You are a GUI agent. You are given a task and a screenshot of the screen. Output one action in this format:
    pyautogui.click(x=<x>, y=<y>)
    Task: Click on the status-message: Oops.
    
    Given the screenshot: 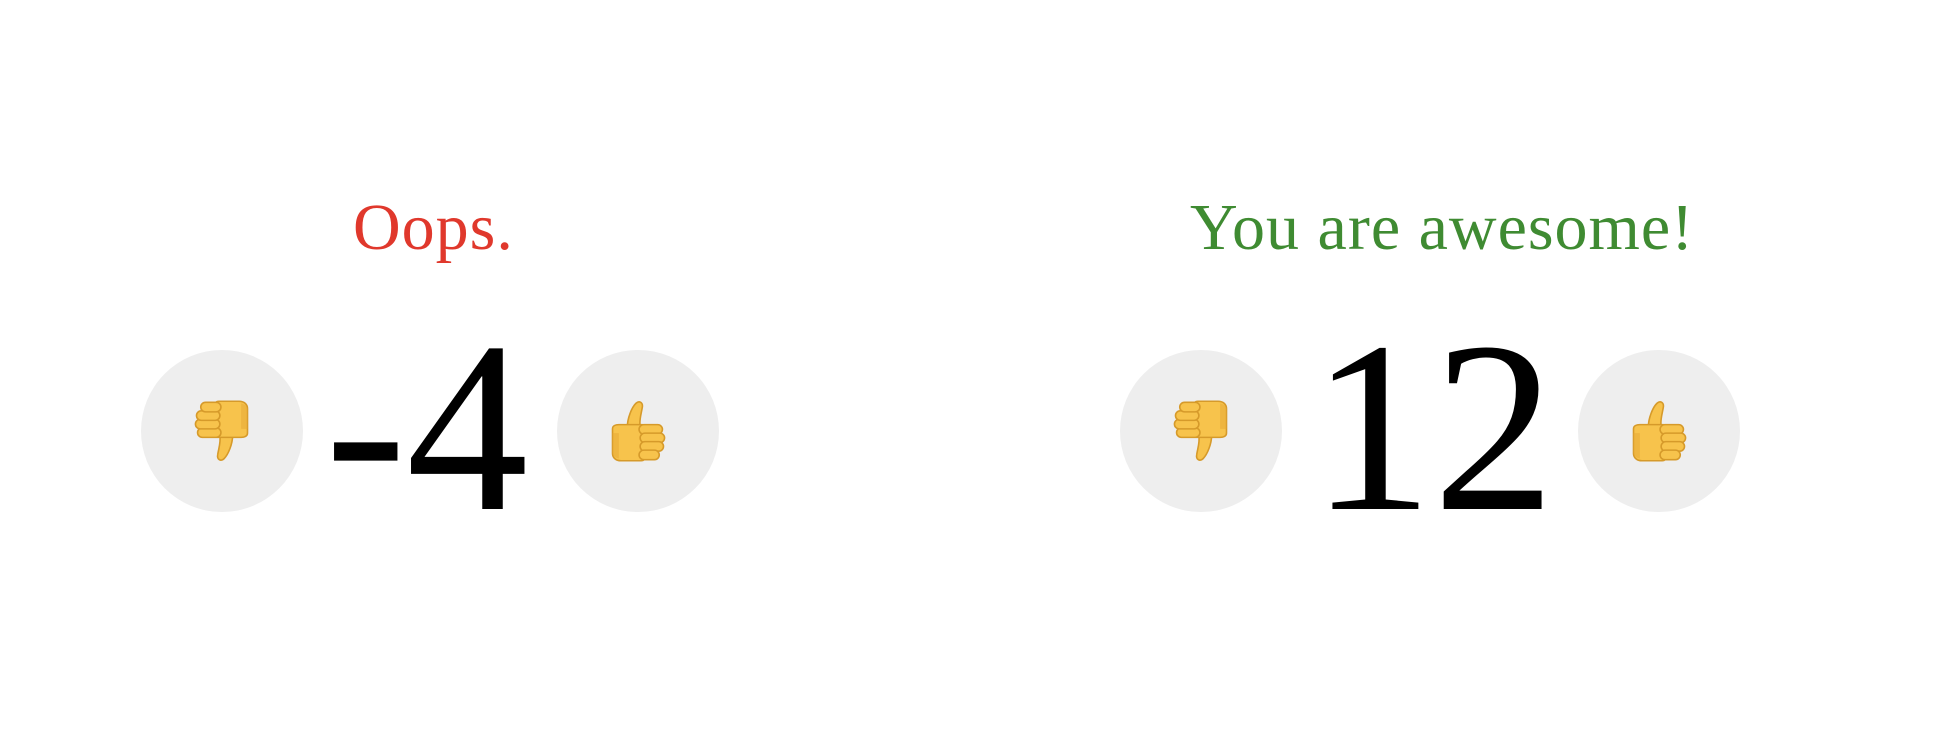 What is the action you would take?
    pyautogui.click(x=433, y=227)
    